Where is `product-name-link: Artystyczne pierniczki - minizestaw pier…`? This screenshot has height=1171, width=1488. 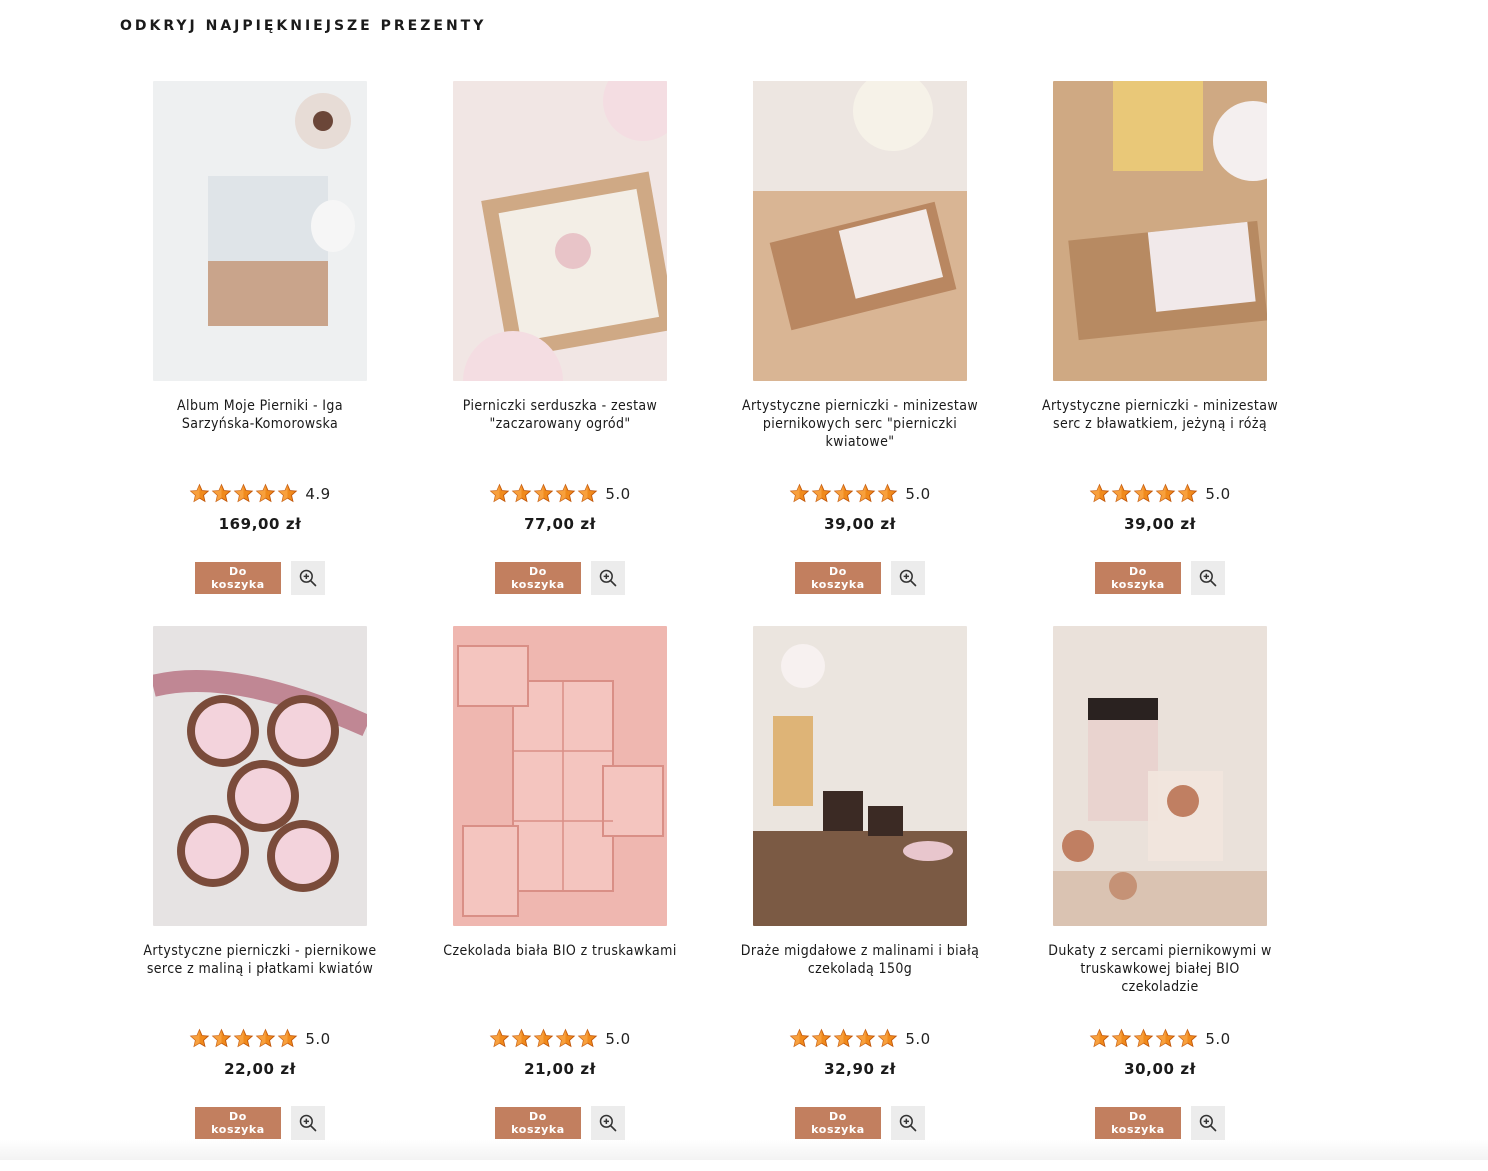
product-name-link: Artystyczne pierniczki - minizestaw pier… is located at coordinates (860, 424).